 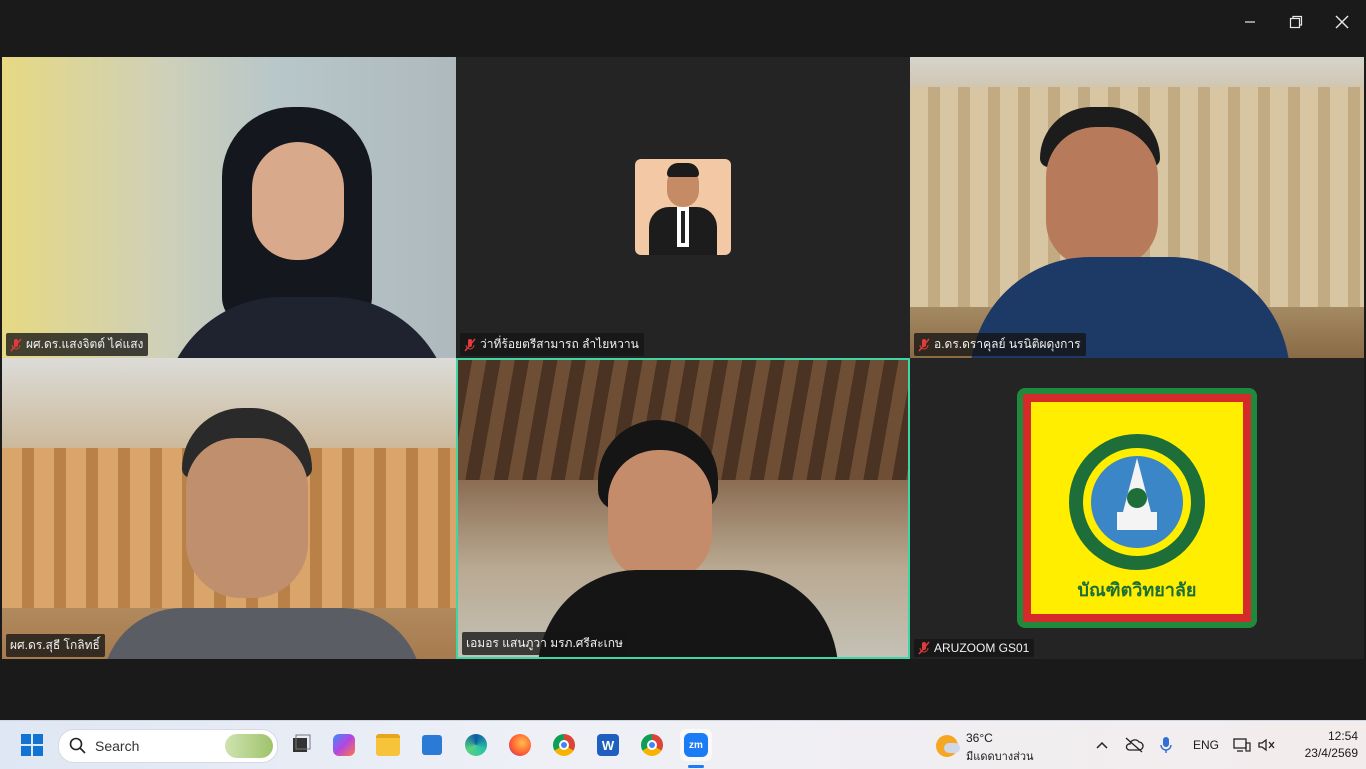 I want to click on copilot-button, so click(x=344, y=745).